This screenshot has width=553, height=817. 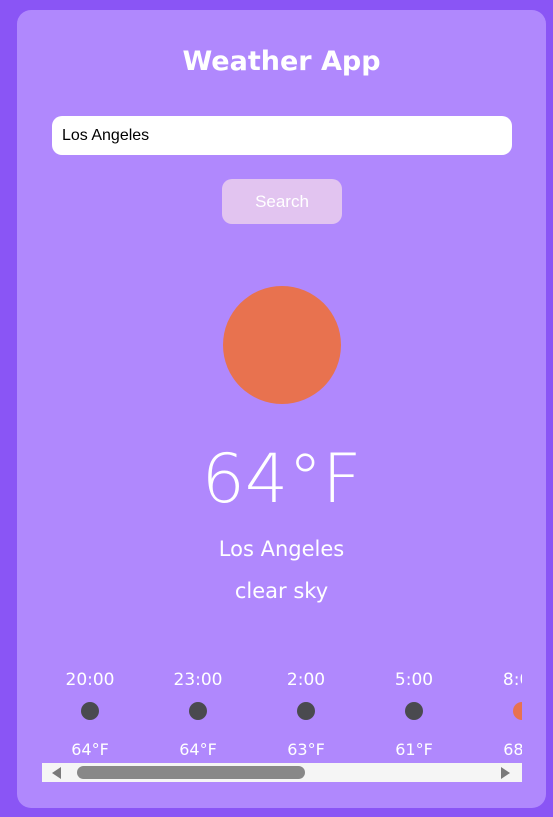 I want to click on forecast-time: 8:00, so click(x=512, y=680).